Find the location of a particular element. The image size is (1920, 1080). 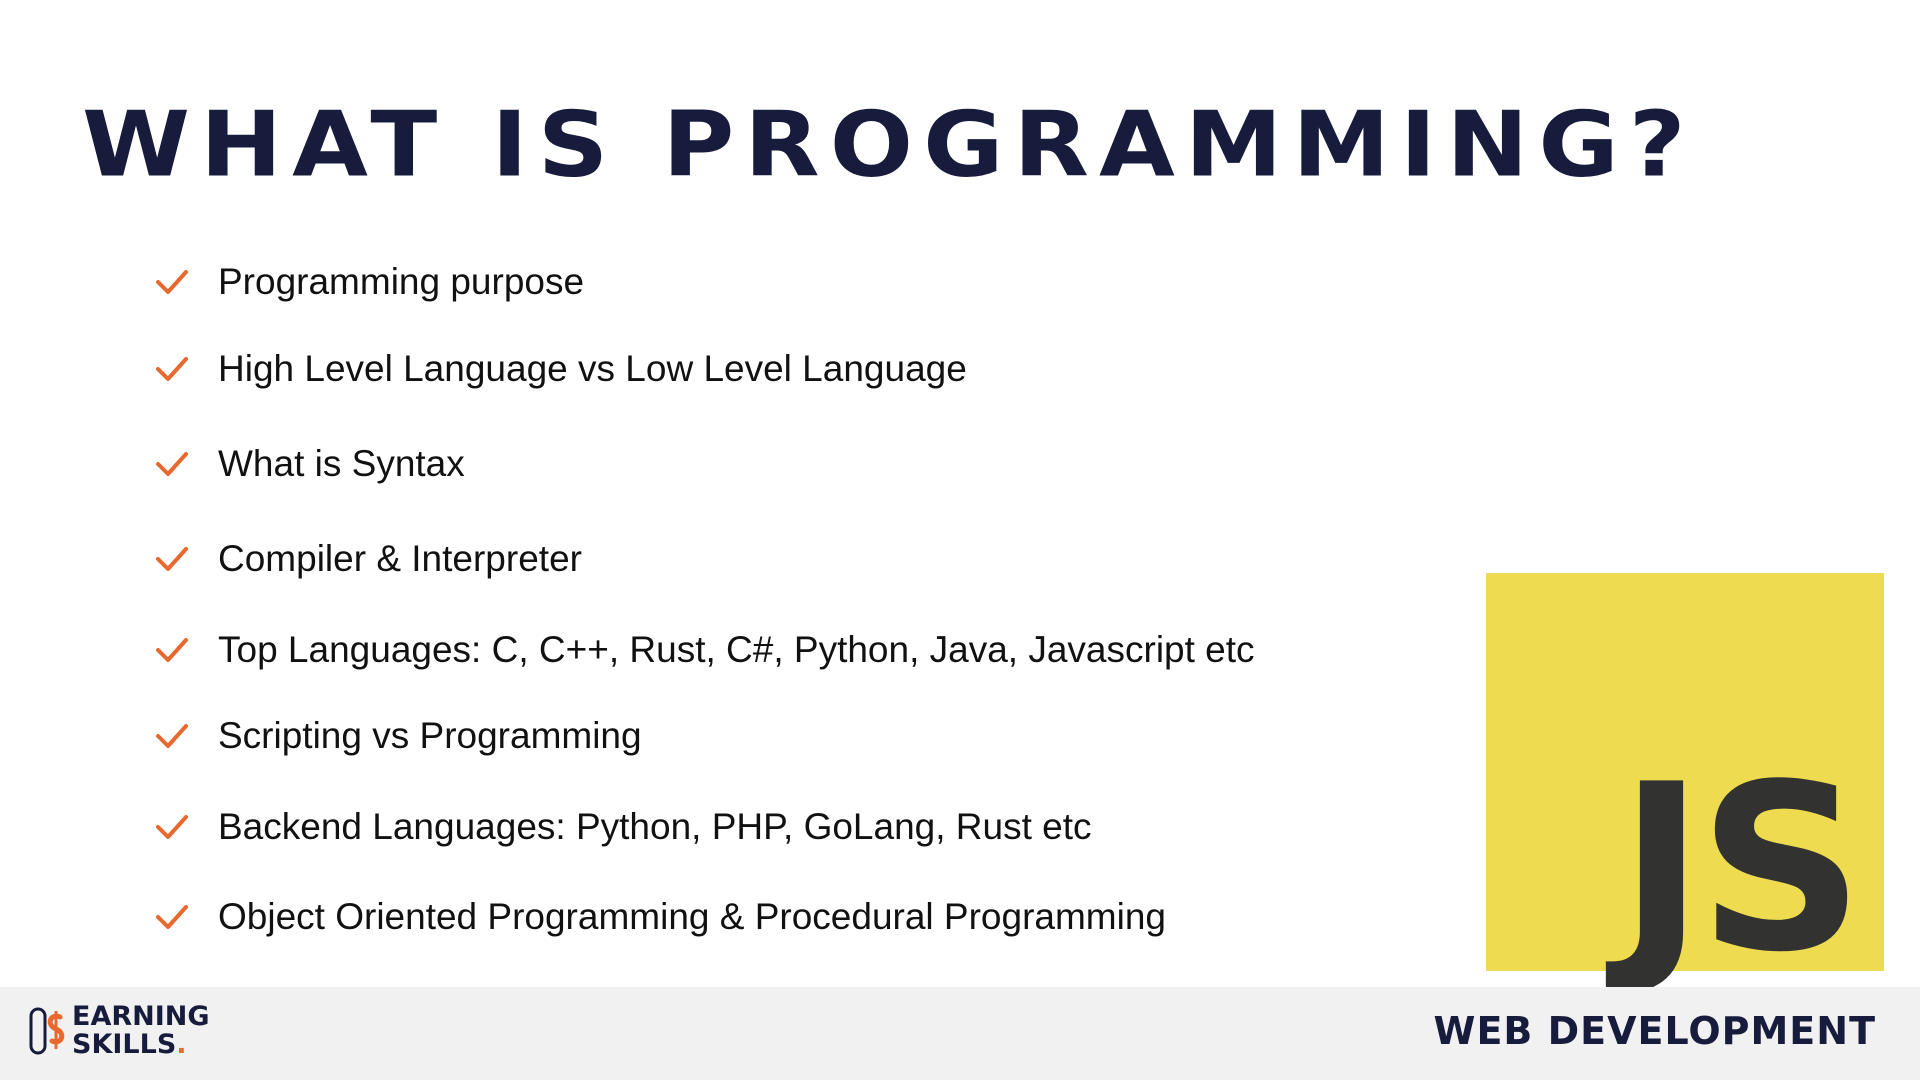

list-item-text: Scripting vs Programming is located at coordinates (430, 735).